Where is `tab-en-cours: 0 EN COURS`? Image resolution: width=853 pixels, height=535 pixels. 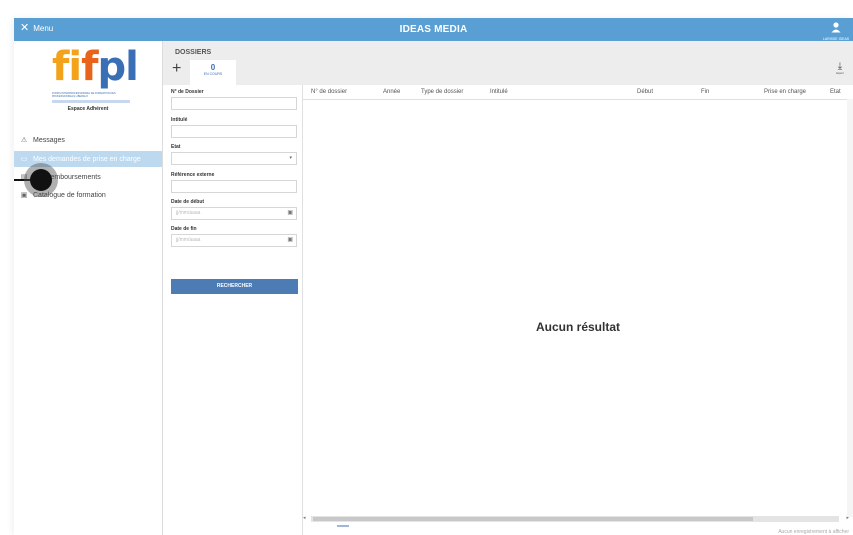 tab-en-cours: 0 EN COURS is located at coordinates (213, 72).